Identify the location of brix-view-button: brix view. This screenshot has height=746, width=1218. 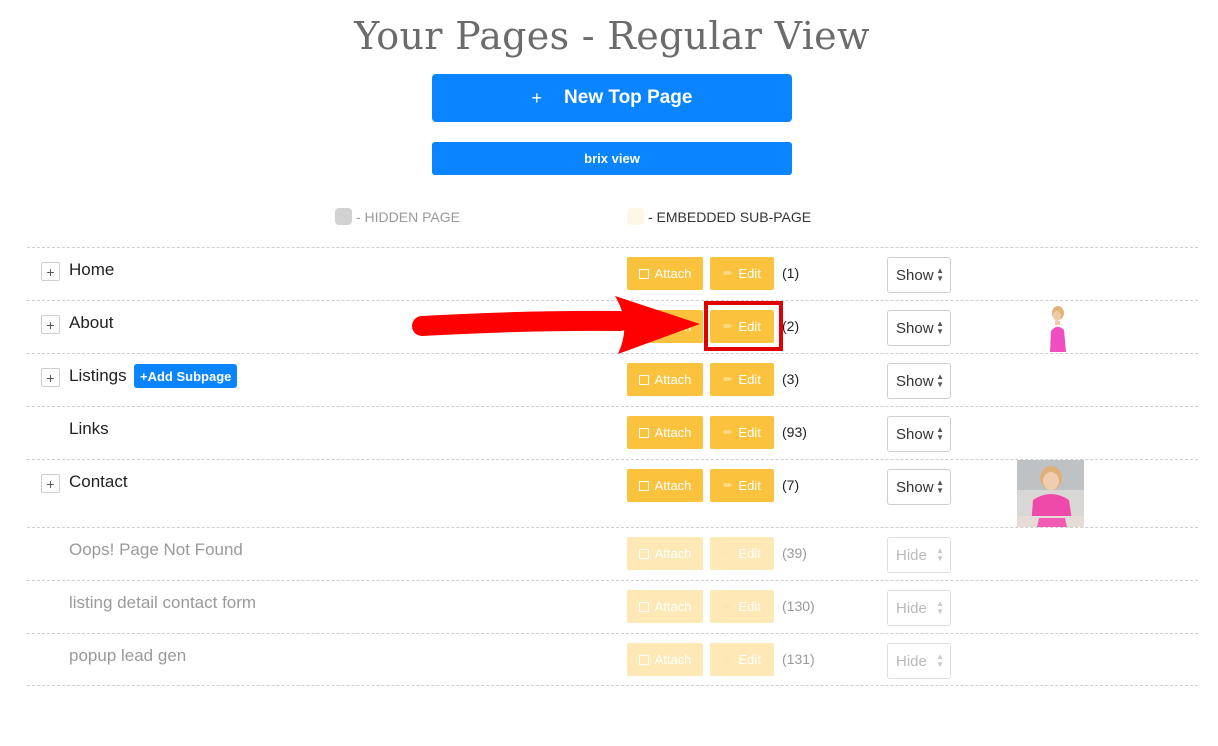
(612, 158).